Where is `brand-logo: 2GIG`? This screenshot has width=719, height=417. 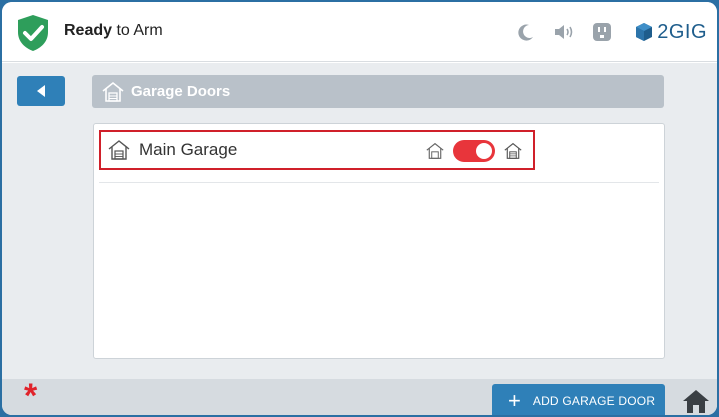 brand-logo: 2GIG is located at coordinates (671, 32).